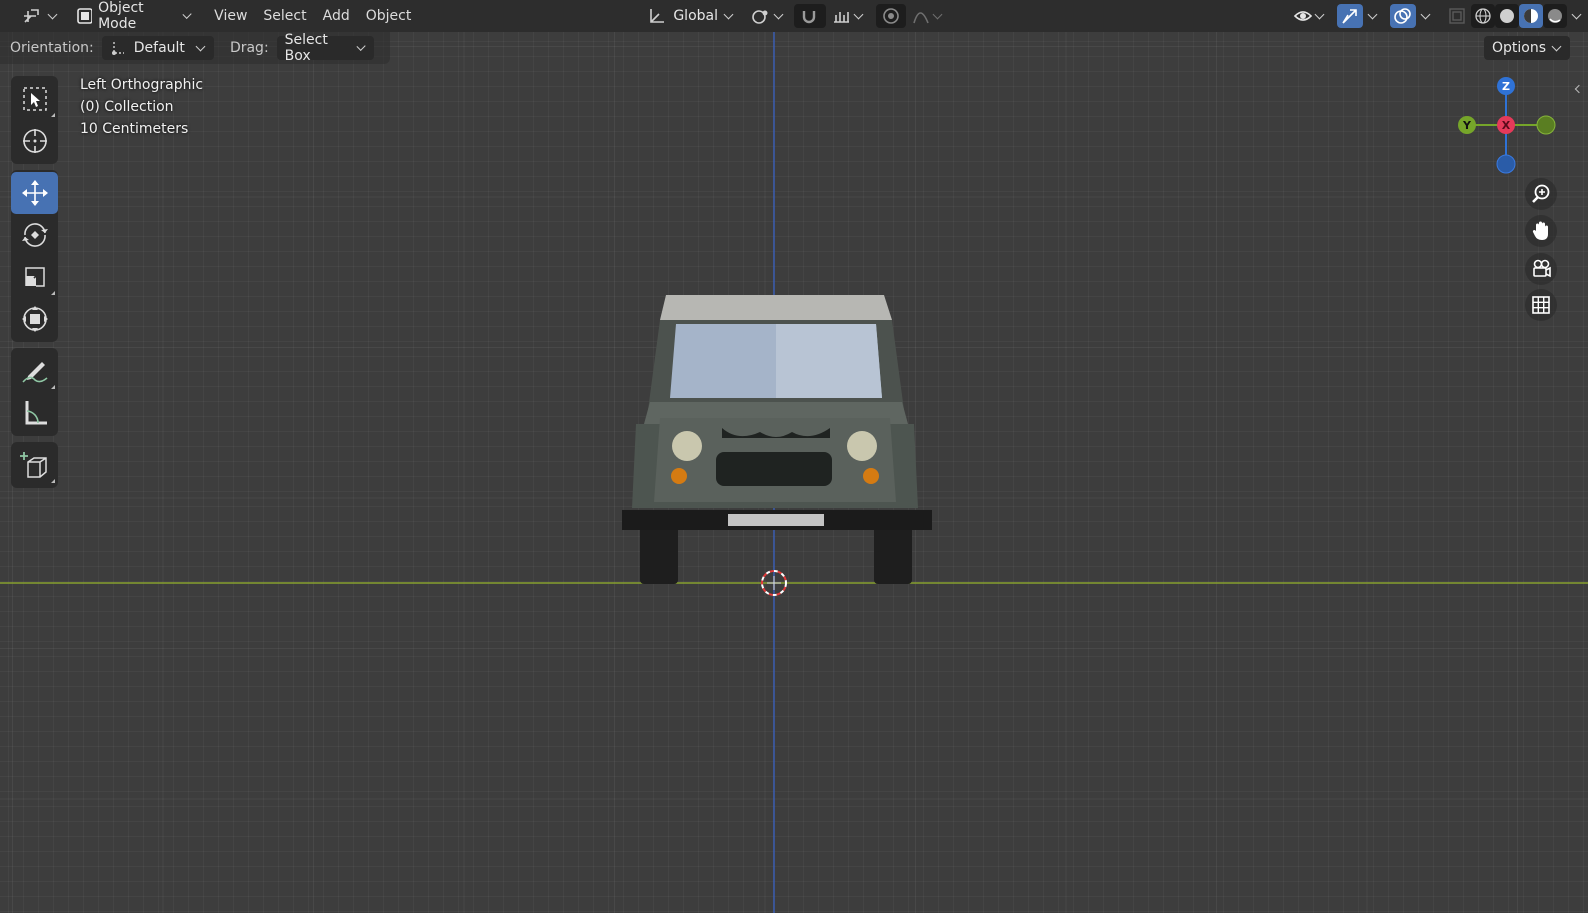 This screenshot has width=1588, height=913. What do you see at coordinates (127, 107) in the screenshot?
I see `collection-name: (0) Collection` at bounding box center [127, 107].